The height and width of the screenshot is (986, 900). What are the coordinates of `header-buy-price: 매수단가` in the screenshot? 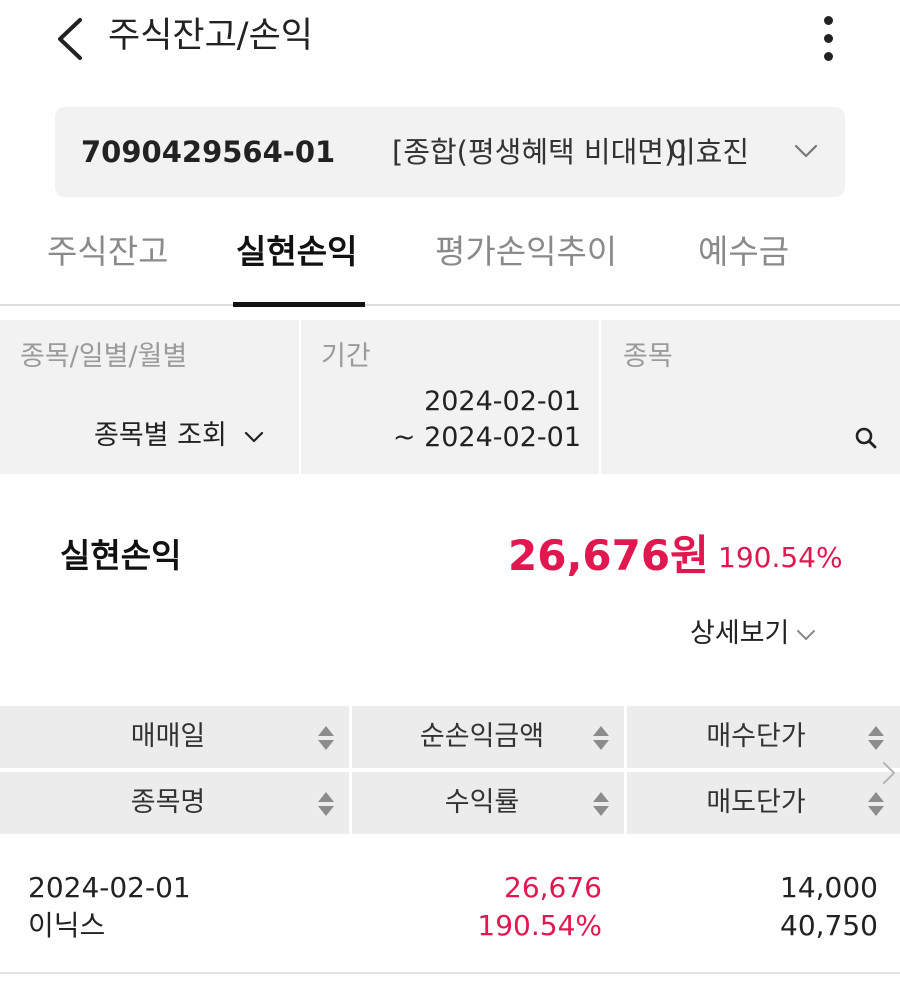 It's located at (756, 736).